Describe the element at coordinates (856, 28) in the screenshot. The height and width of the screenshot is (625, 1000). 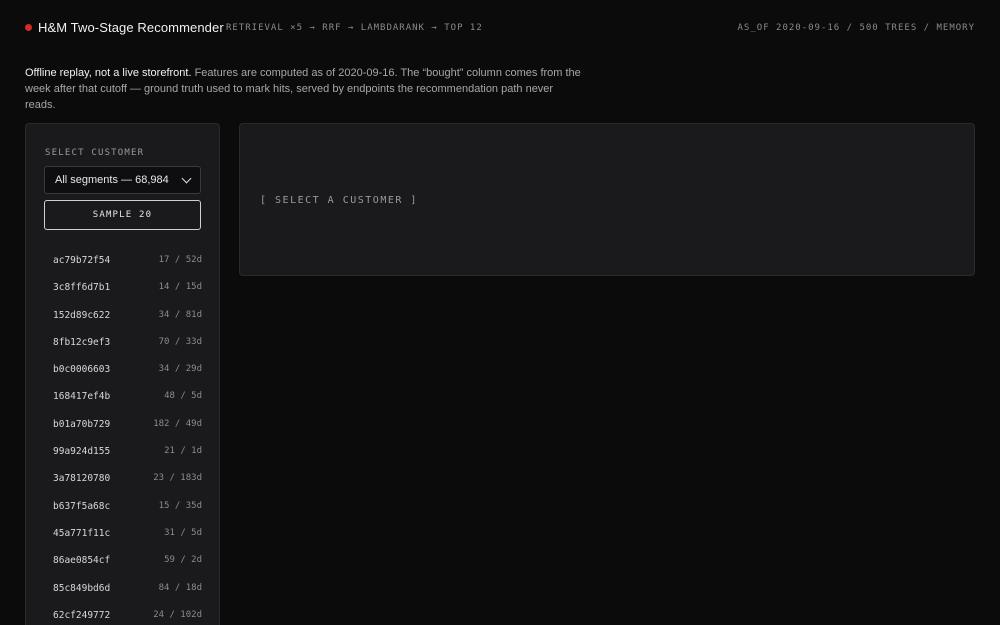
I see `model-meta: AS_OF 2020-09-16 / 500 TREES / MEMORY` at that location.